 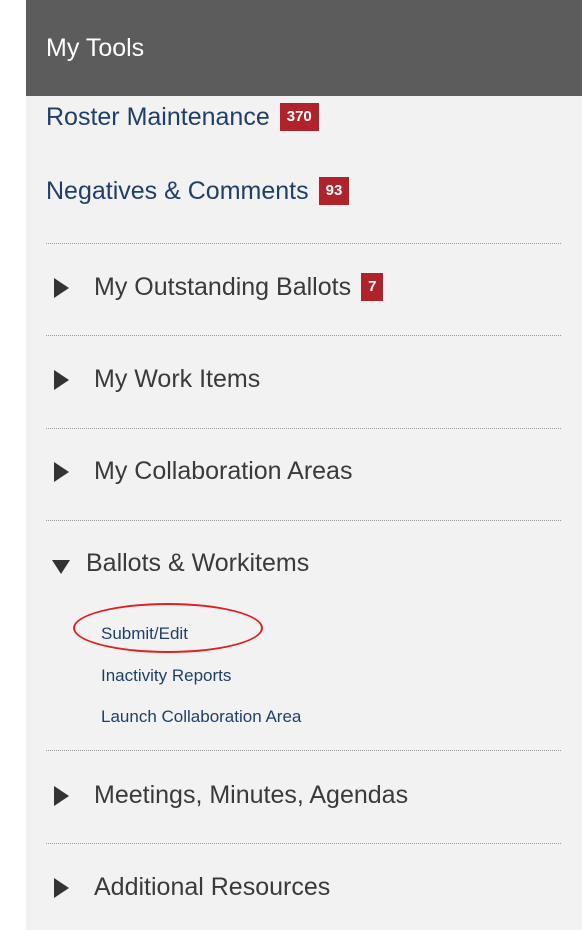 What do you see at coordinates (334, 191) in the screenshot?
I see `negatives-count-badge: 93` at bounding box center [334, 191].